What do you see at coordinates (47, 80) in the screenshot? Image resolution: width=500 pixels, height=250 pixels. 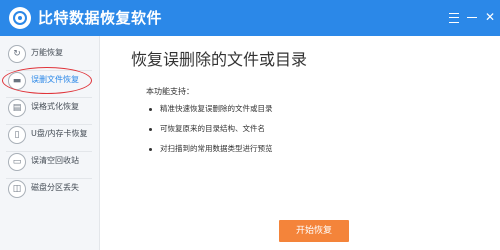 I see `highlight-ellipse` at bounding box center [47, 80].